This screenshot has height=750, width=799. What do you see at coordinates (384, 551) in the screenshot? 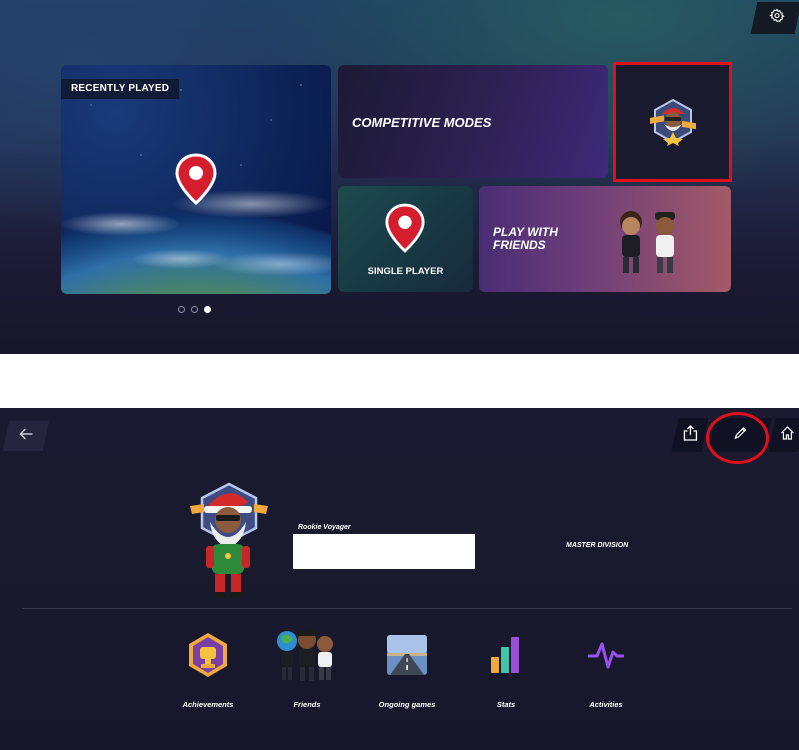
I see `redacted-username-box` at bounding box center [384, 551].